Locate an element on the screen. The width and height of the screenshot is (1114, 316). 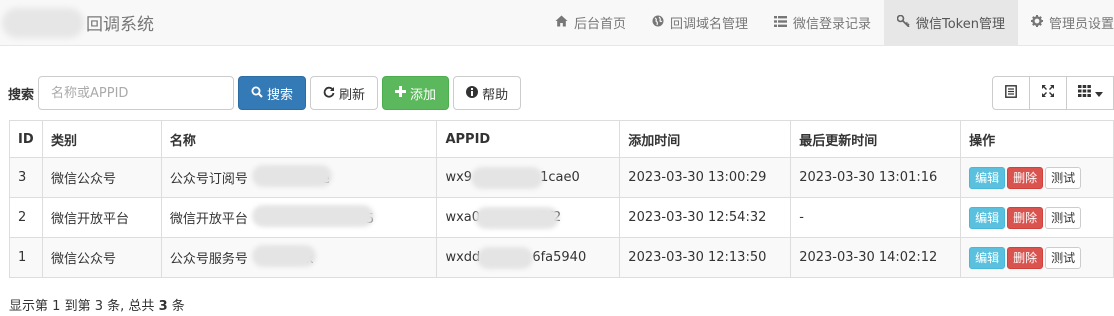
cell-updated-time: - is located at coordinates (876, 217).